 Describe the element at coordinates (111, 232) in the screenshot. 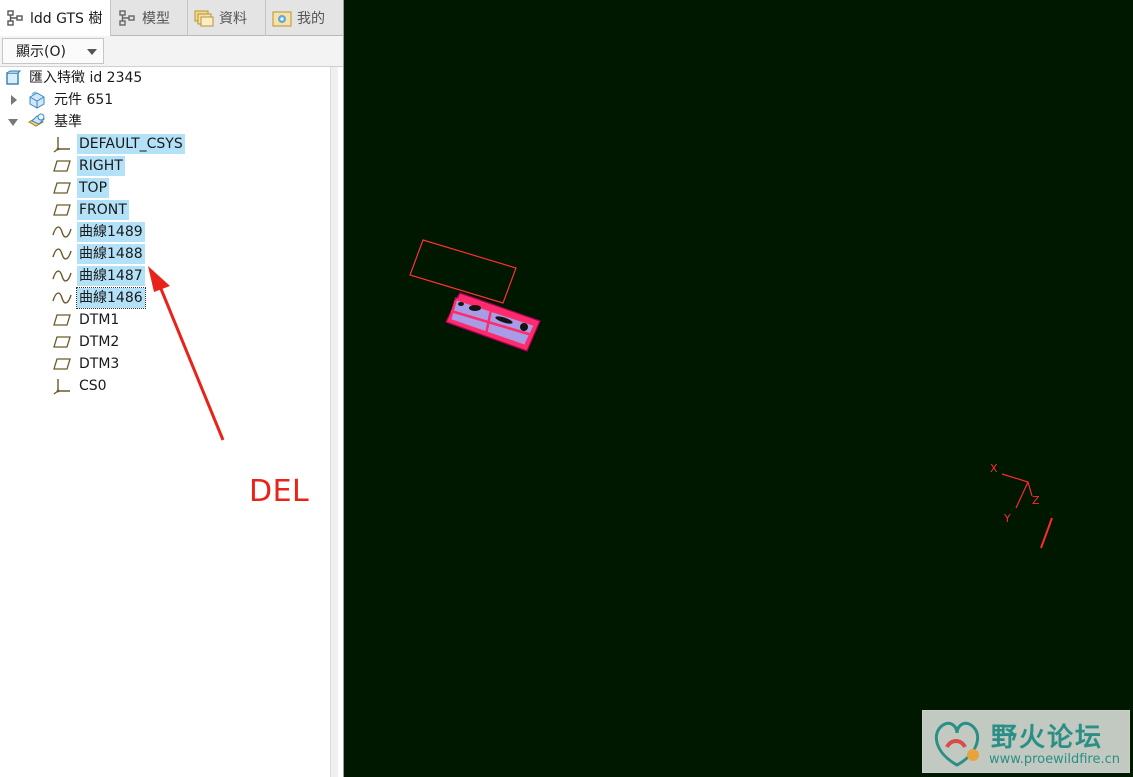

I see `tree-item-label: 曲線1489` at that location.